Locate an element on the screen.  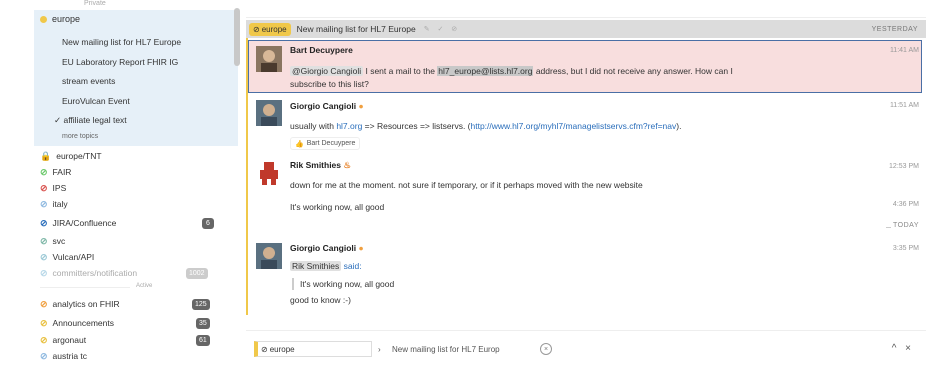
stream-item: 🔒 europe/TNT is located at coordinates (71, 156).